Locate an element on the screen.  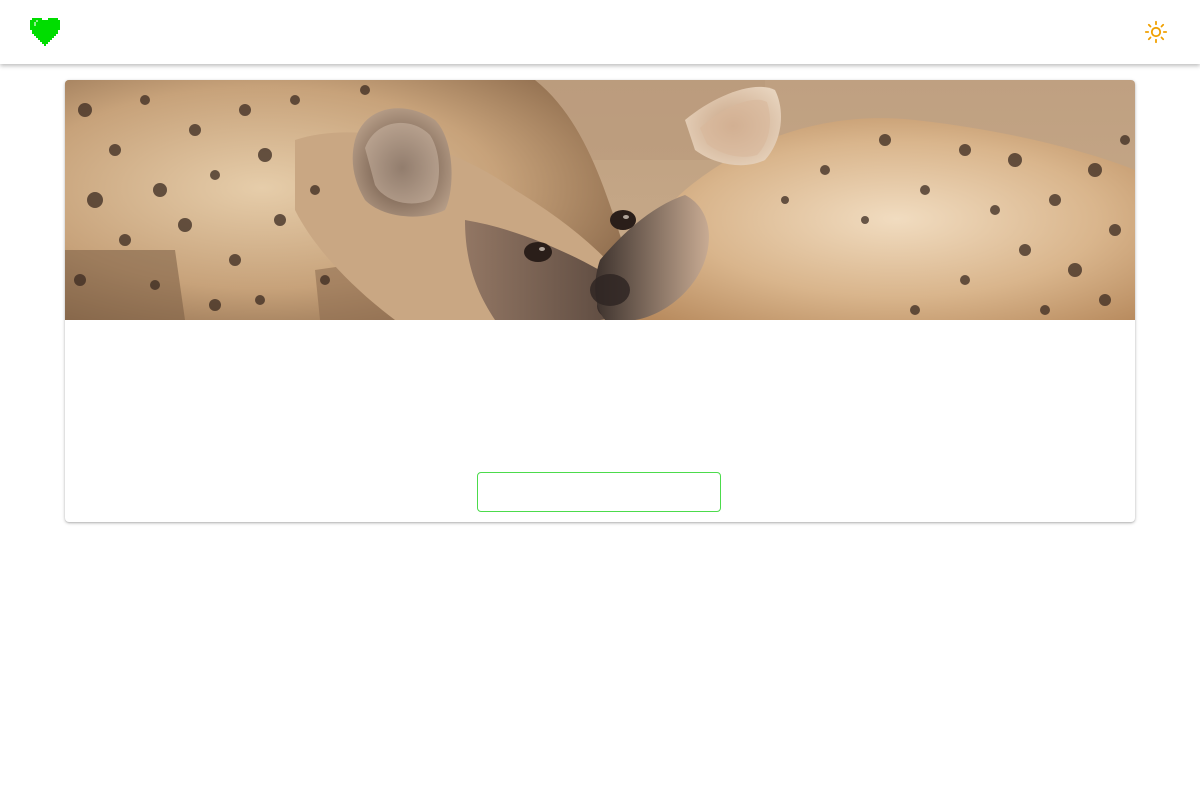
pixel-heart-icon is located at coordinates (45, 32).